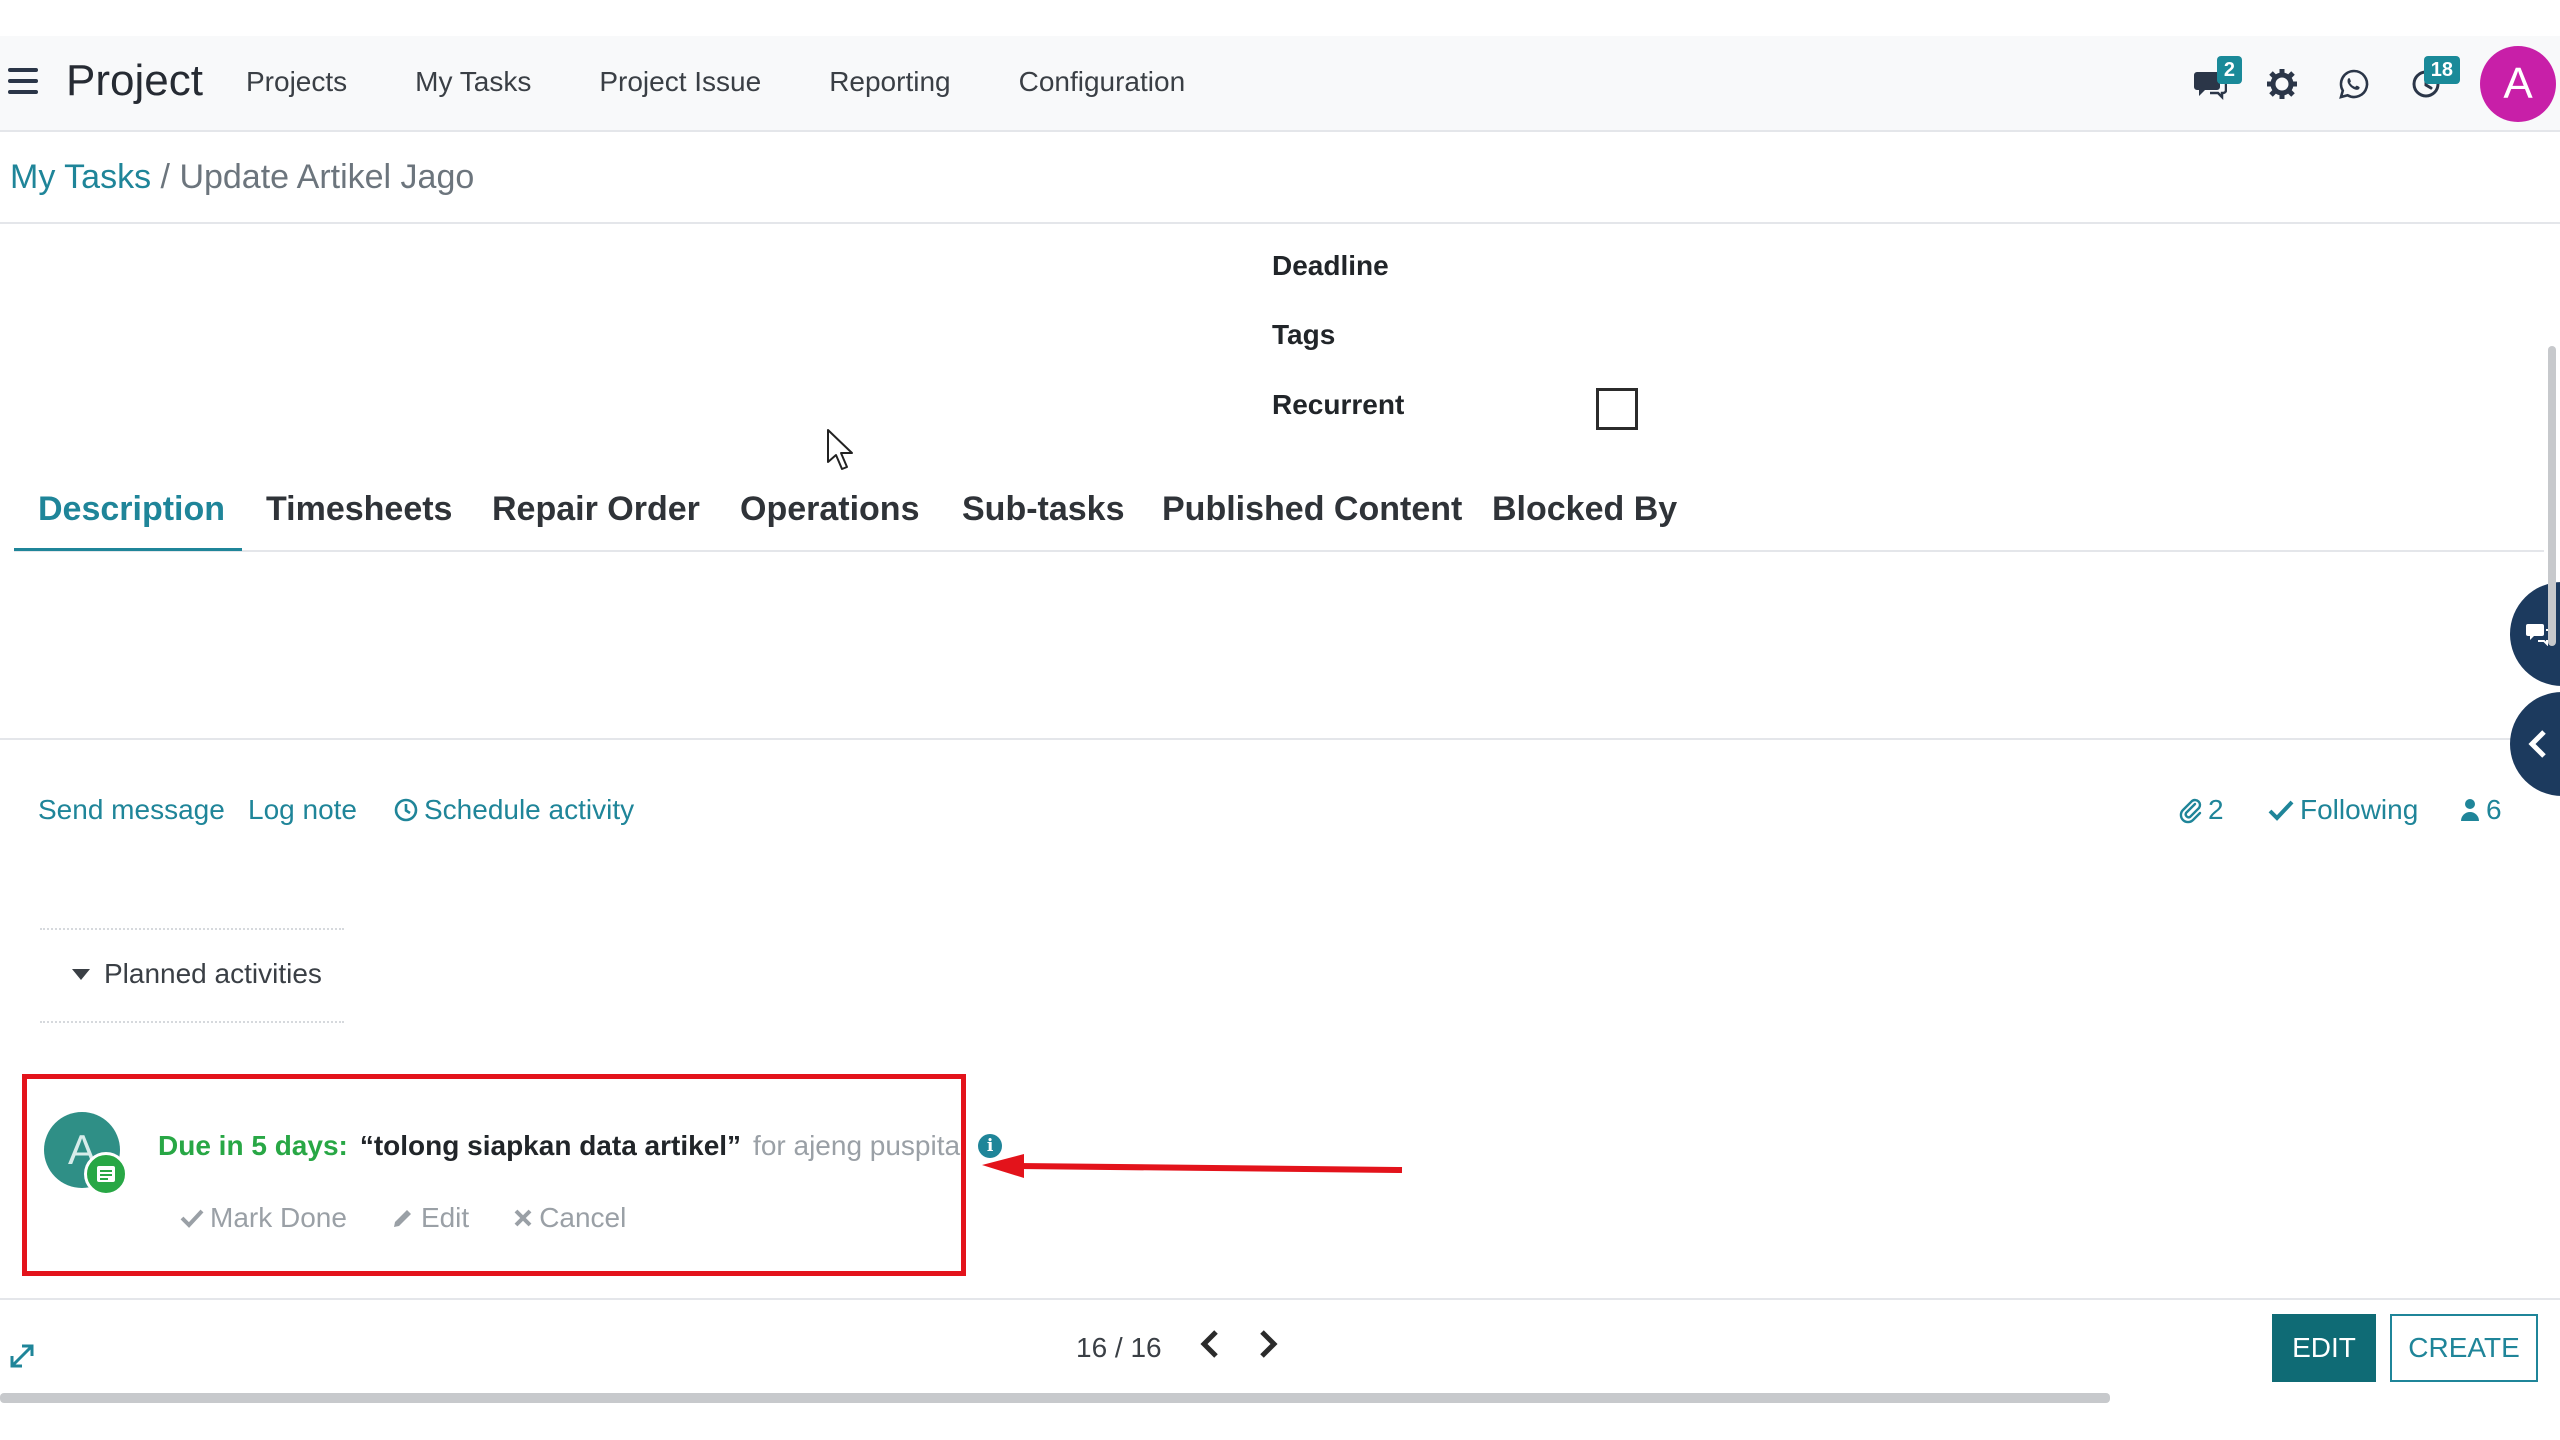  What do you see at coordinates (1272, 739) in the screenshot?
I see `content-separator` at bounding box center [1272, 739].